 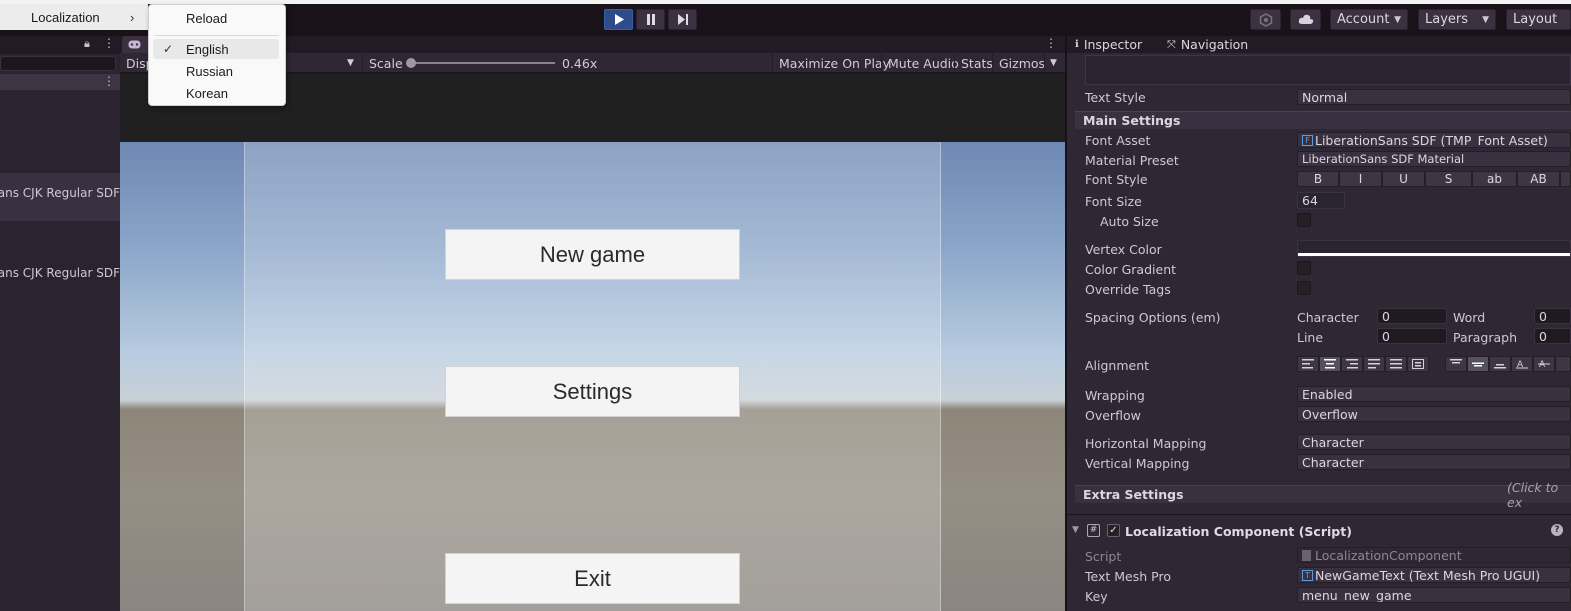 I want to click on align-midline-button: A, so click(x=1544, y=364).